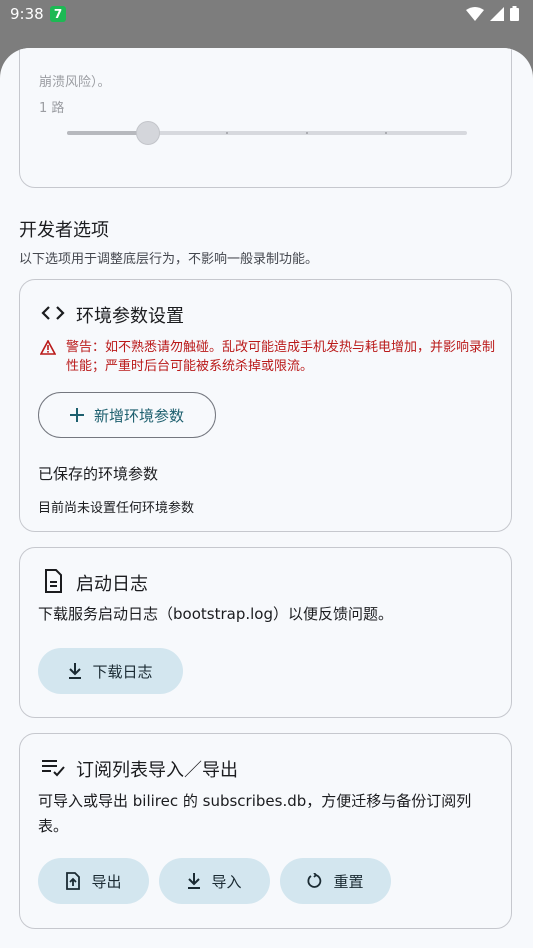 The width and height of the screenshot is (533, 948). I want to click on download-log-button: 下载日志, so click(110, 671).